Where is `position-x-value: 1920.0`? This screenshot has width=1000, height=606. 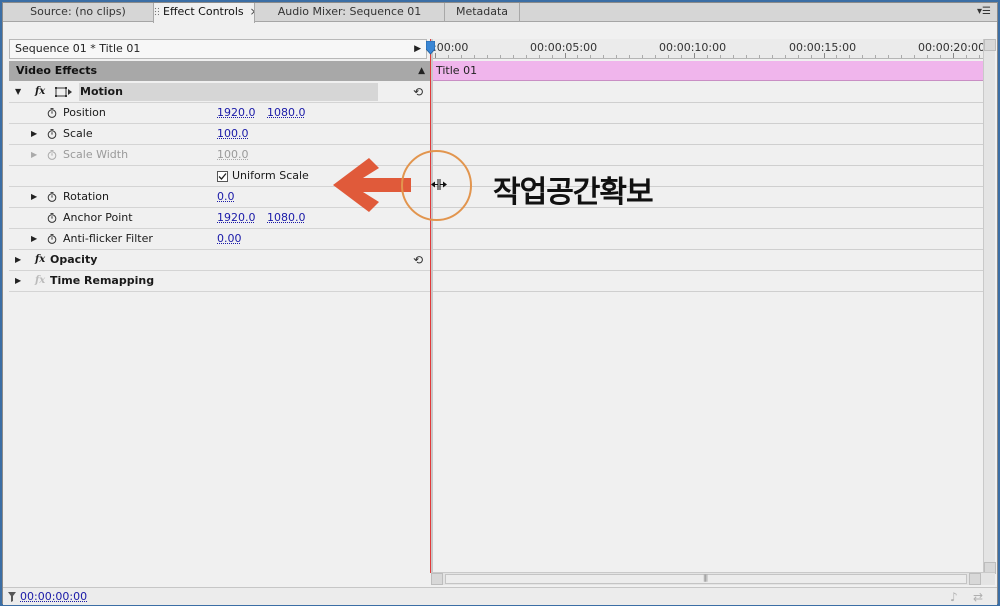
position-x-value: 1920.0 is located at coordinates (236, 113).